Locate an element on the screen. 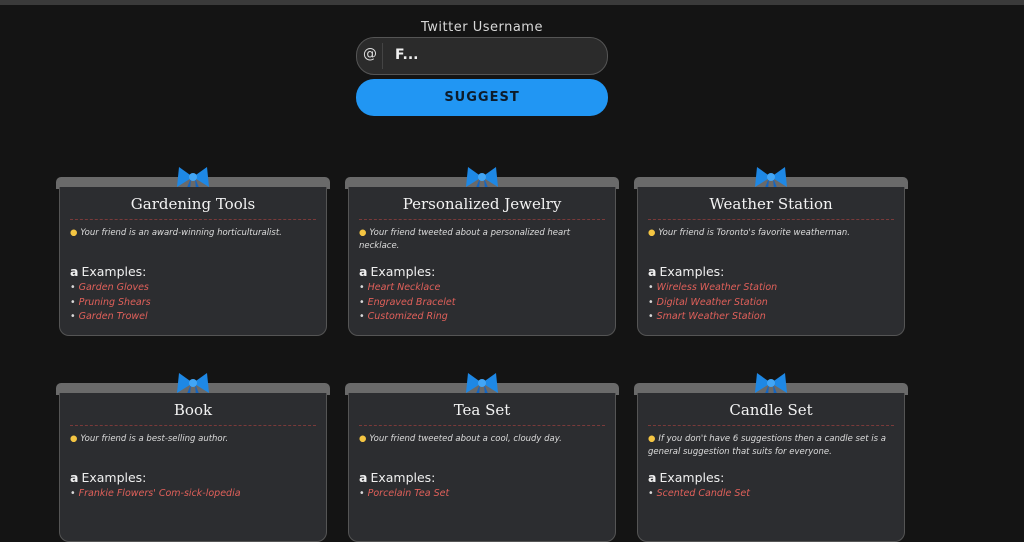  example-link: Pruning Shears is located at coordinates (115, 302).